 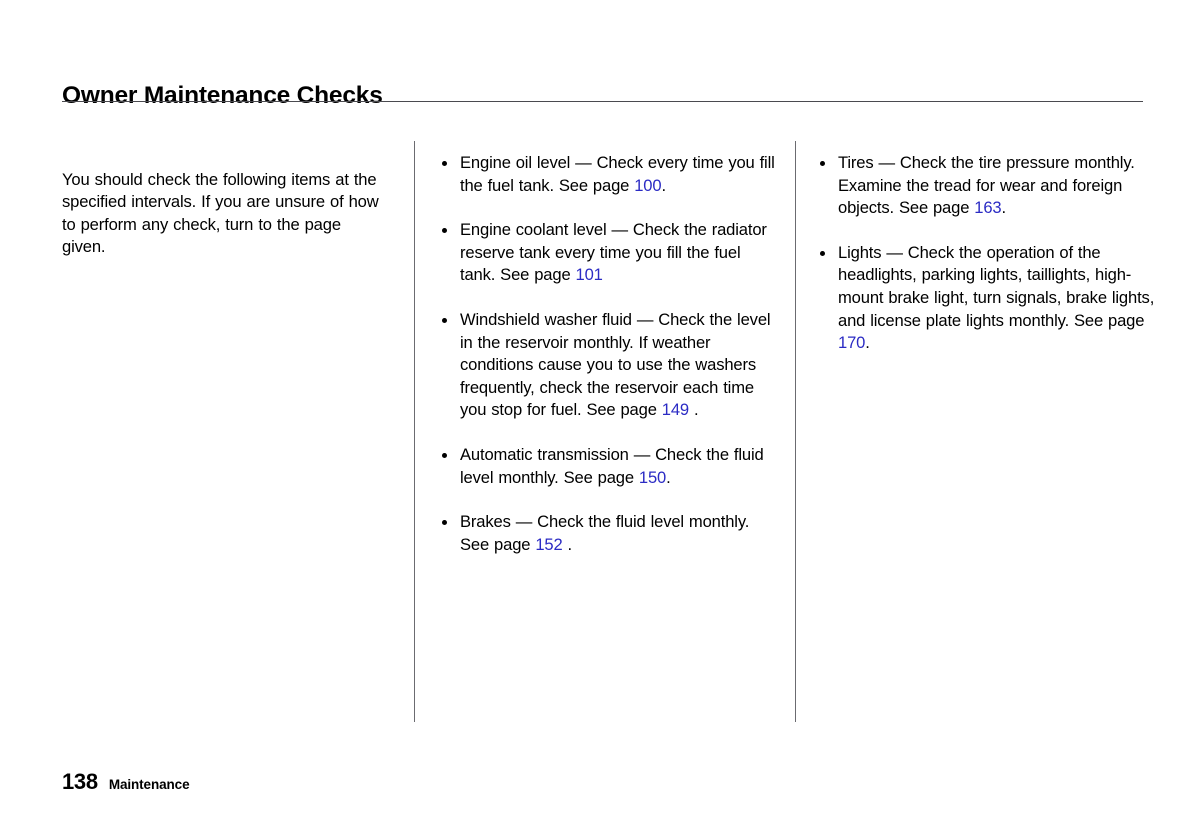 I want to click on column-divider-left, so click(x=414, y=431).